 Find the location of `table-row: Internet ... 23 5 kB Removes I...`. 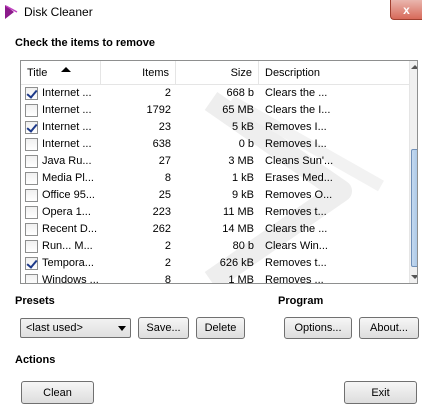

table-row: Internet ... 23 5 kB Removes I... is located at coordinates (215, 127).